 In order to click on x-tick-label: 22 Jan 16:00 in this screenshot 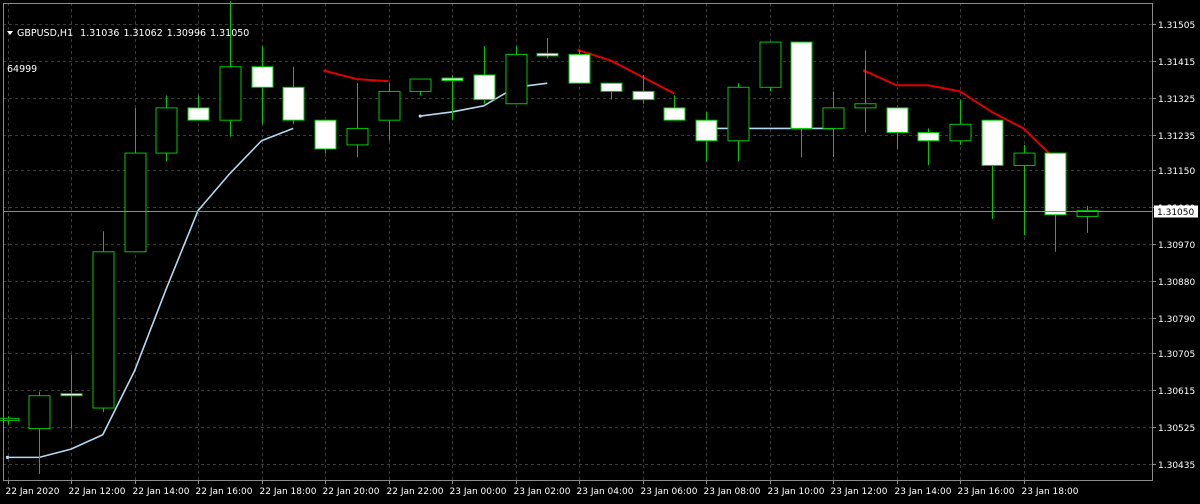, I will do `click(224, 492)`.